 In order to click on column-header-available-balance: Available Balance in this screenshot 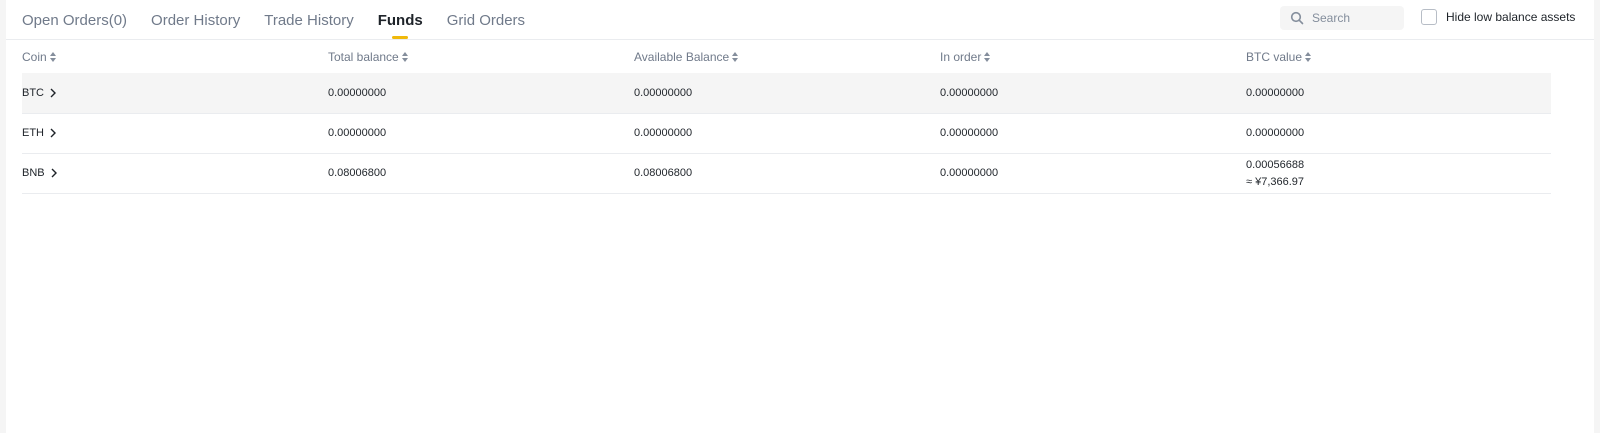, I will do `click(787, 56)`.